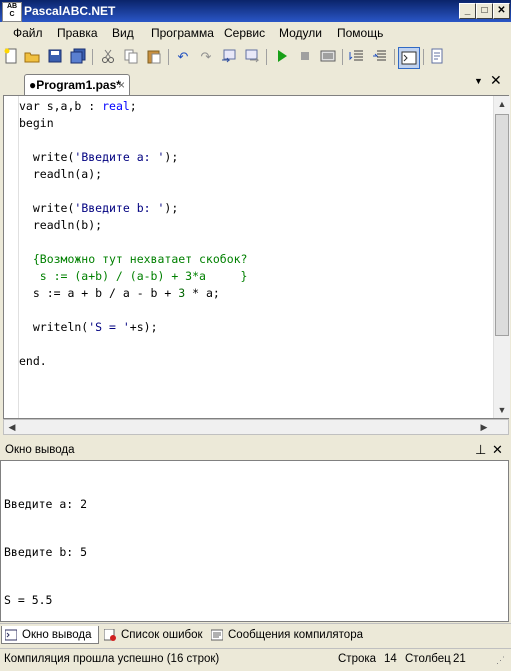 The width and height of the screenshot is (511, 671). Describe the element at coordinates (11, 57) in the screenshot. I see `new-file-icon` at that location.